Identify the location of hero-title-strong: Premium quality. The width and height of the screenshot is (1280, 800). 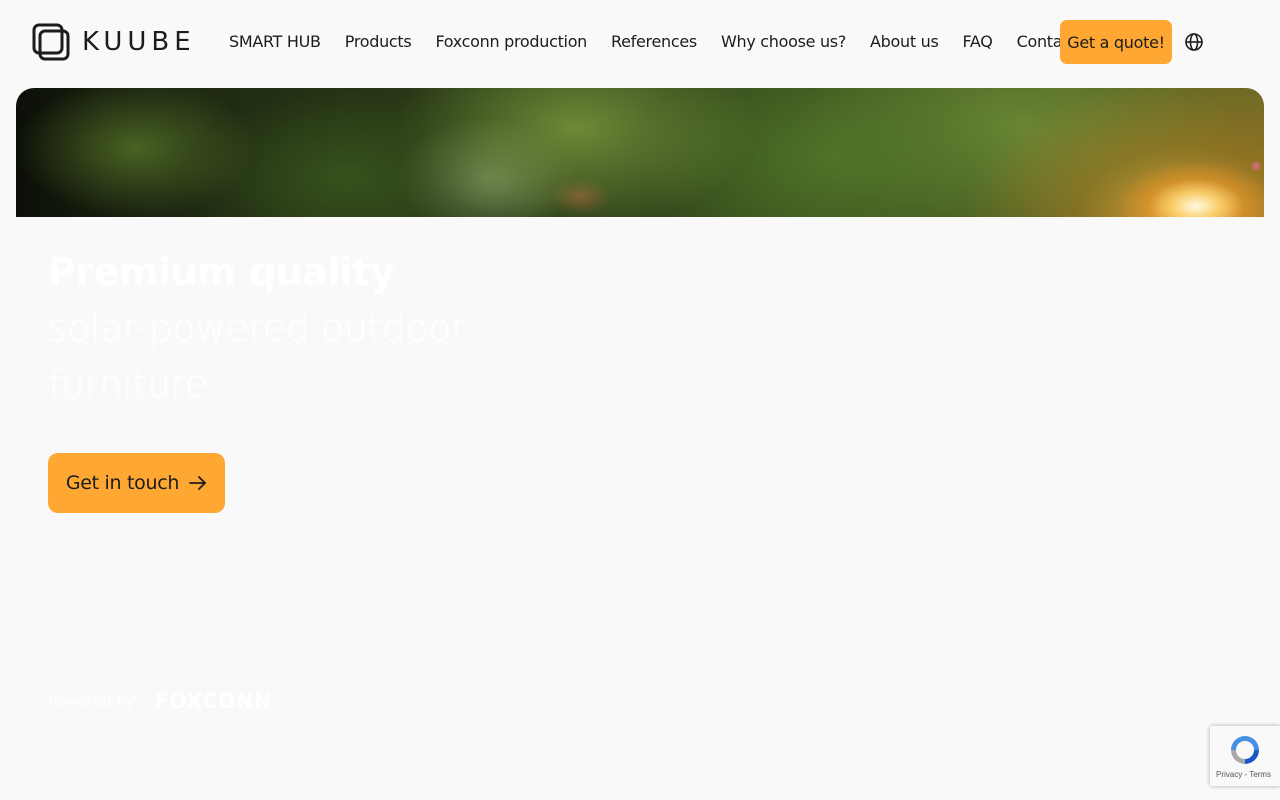
(221, 272).